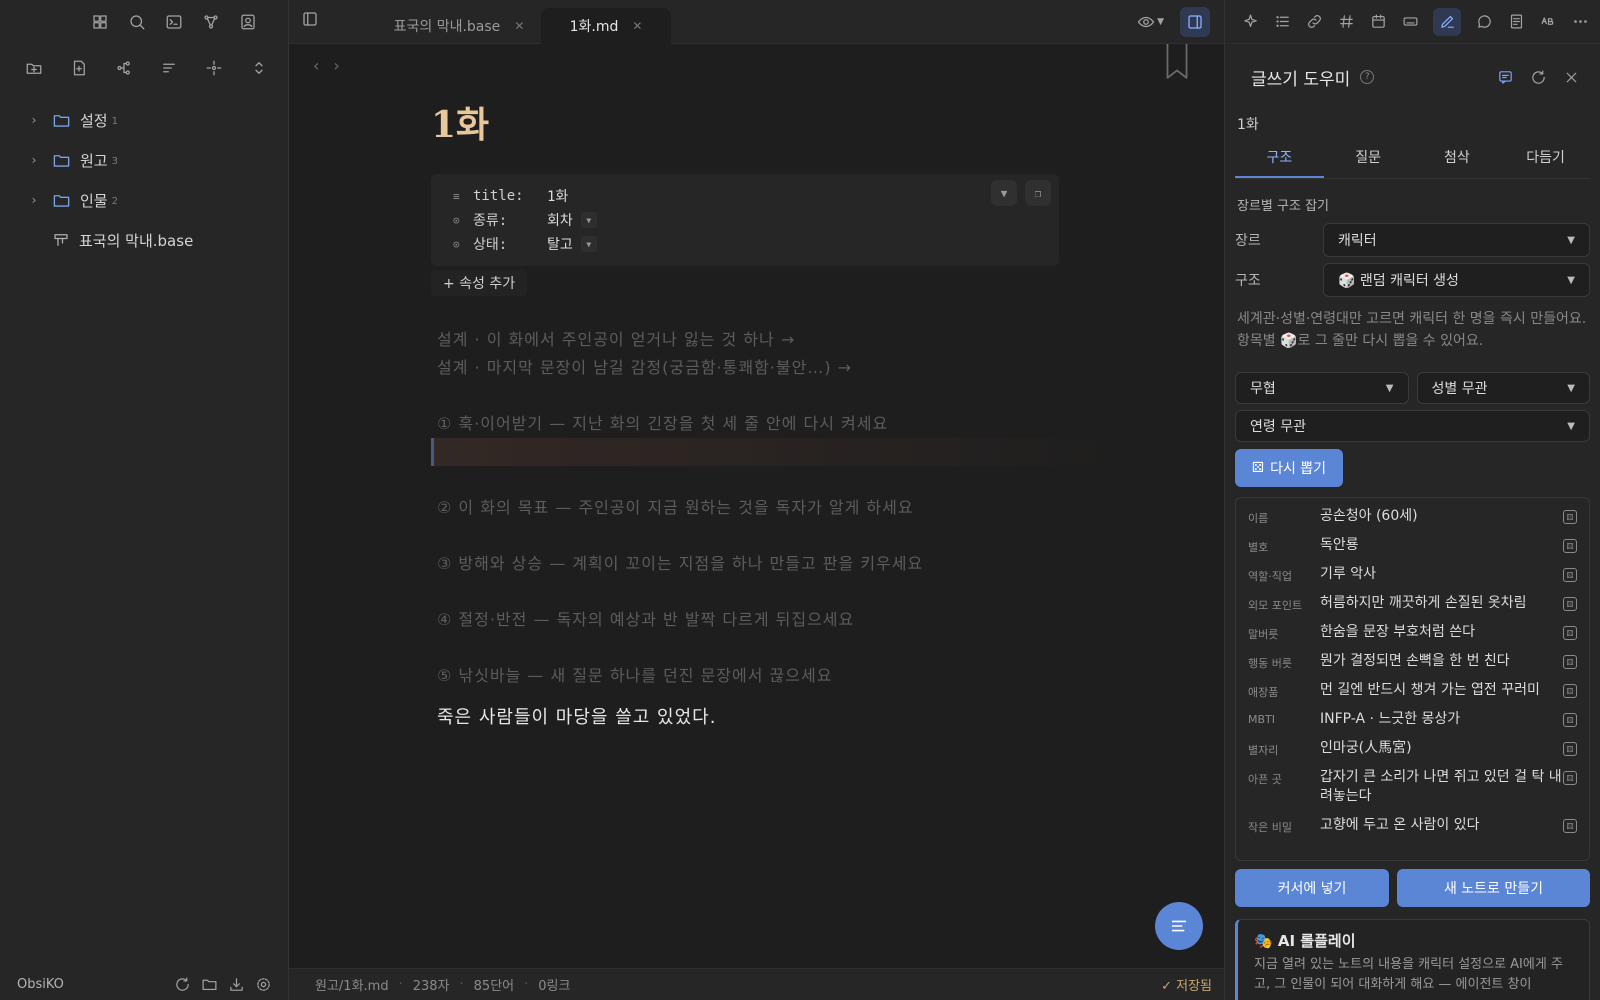 This screenshot has width=1600, height=1000. Describe the element at coordinates (1410, 22) in the screenshot. I see `keyboard-icon` at that location.